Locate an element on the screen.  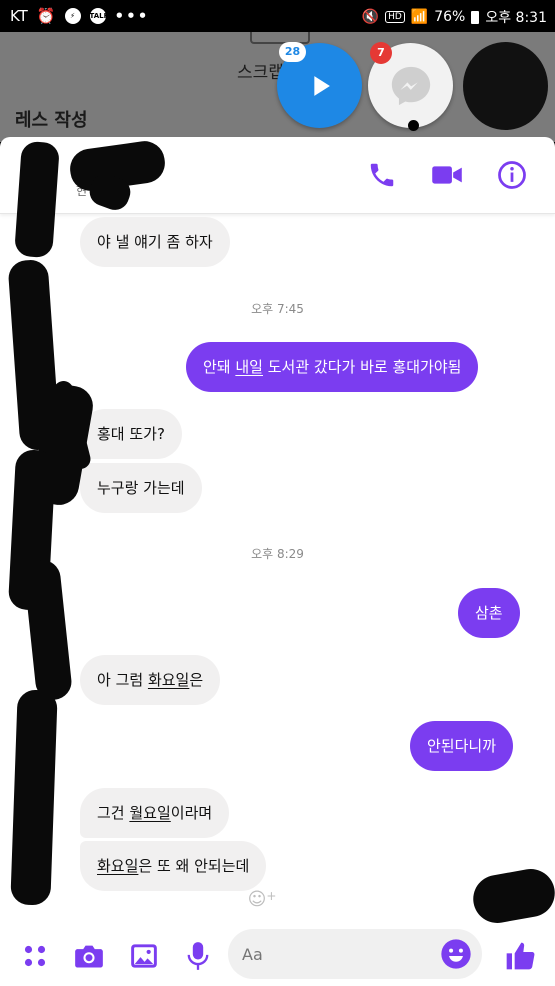
timestamp: 오후 8:29 is located at coordinates (277, 554).